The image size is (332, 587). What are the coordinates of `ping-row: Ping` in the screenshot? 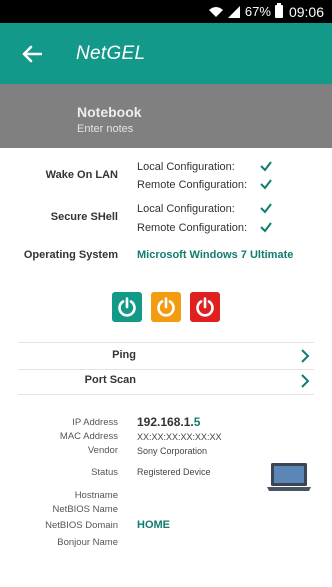 It's located at (166, 357).